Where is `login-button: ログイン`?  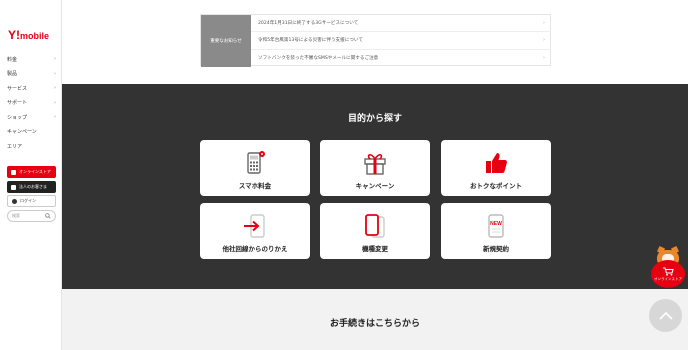 login-button: ログイン is located at coordinates (31, 201).